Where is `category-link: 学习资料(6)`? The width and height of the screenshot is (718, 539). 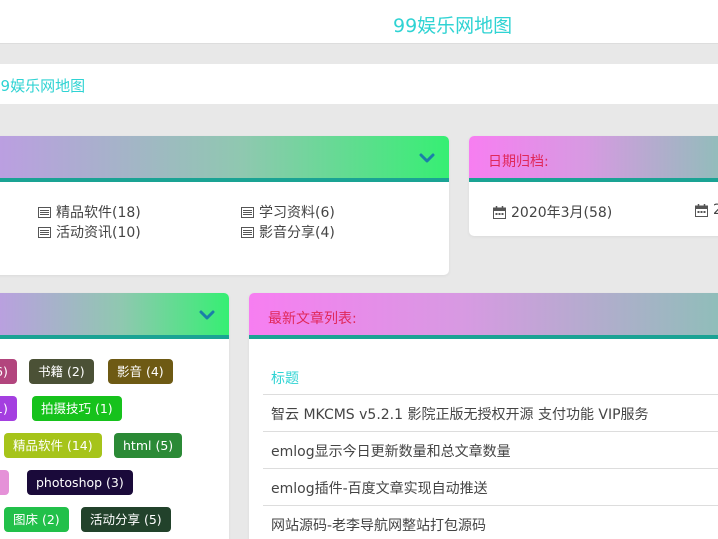
category-link: 学习资料(6) is located at coordinates (288, 212).